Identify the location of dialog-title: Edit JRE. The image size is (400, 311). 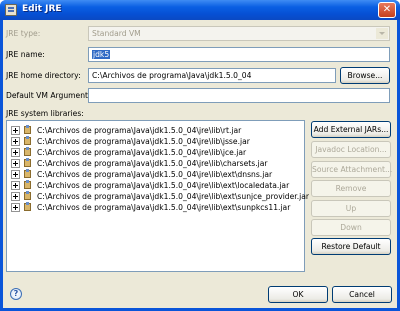
(42, 9).